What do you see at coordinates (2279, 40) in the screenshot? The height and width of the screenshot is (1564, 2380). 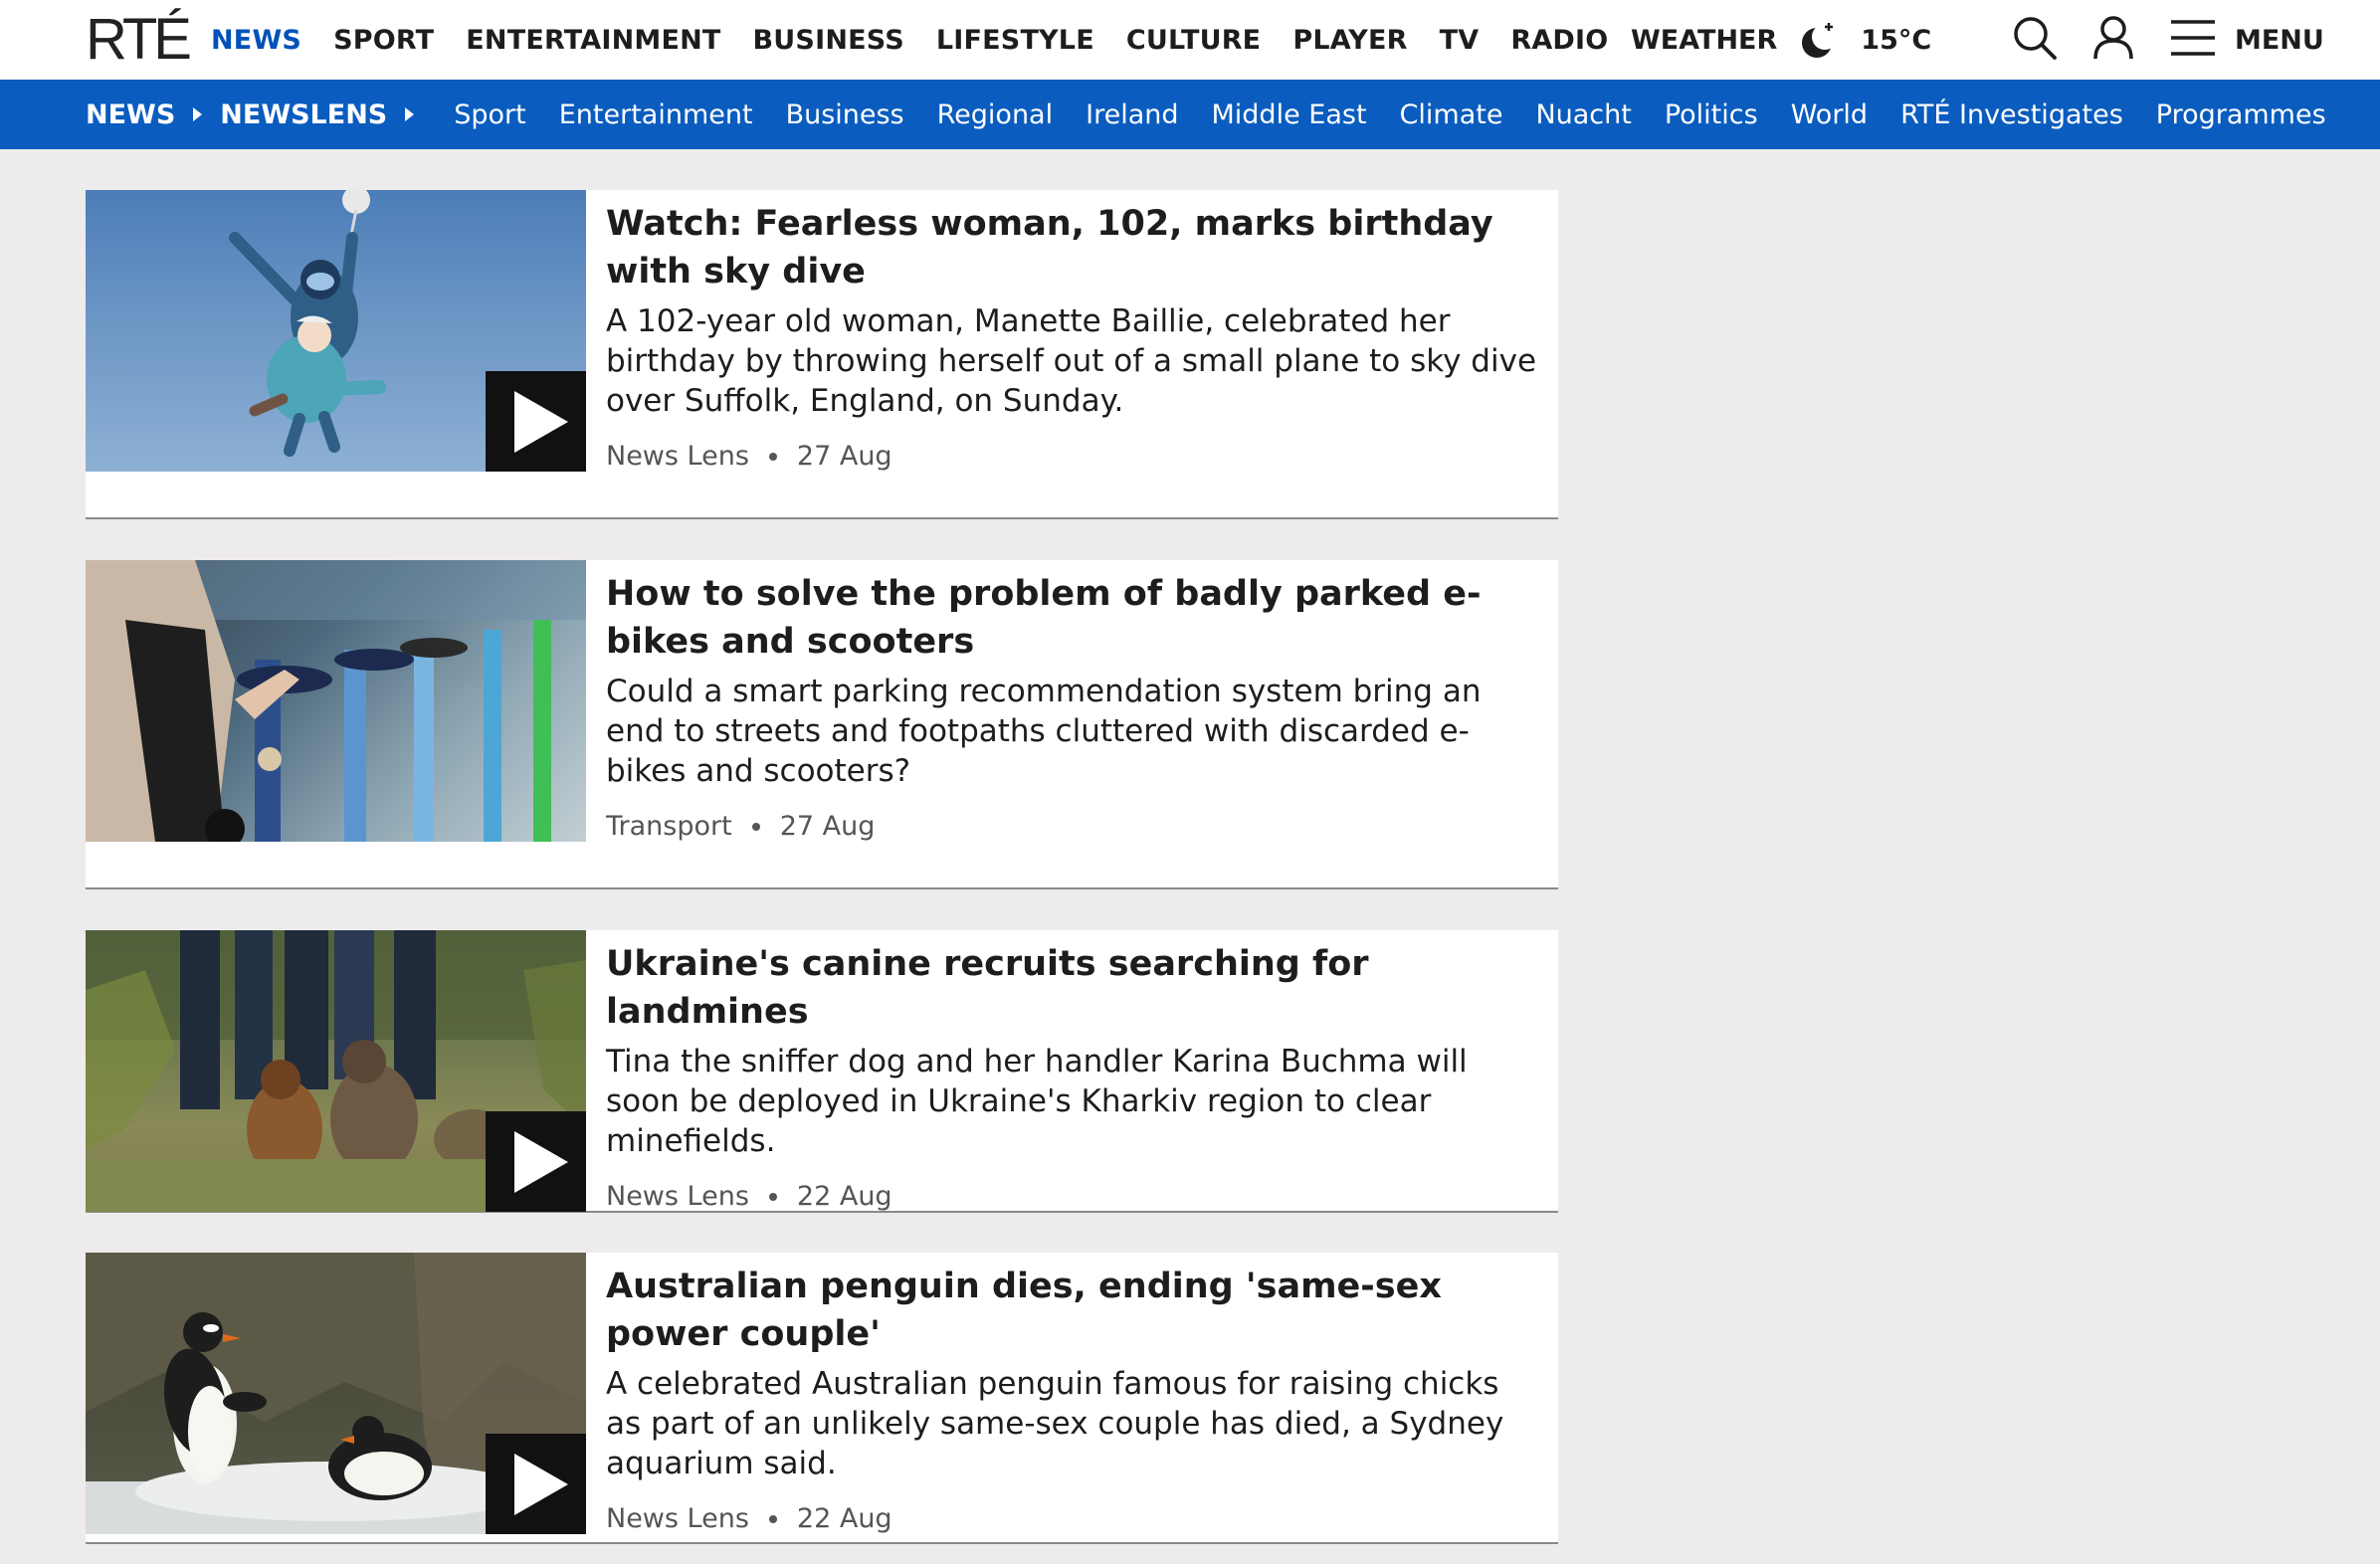 I see `menu-label: MENU` at bounding box center [2279, 40].